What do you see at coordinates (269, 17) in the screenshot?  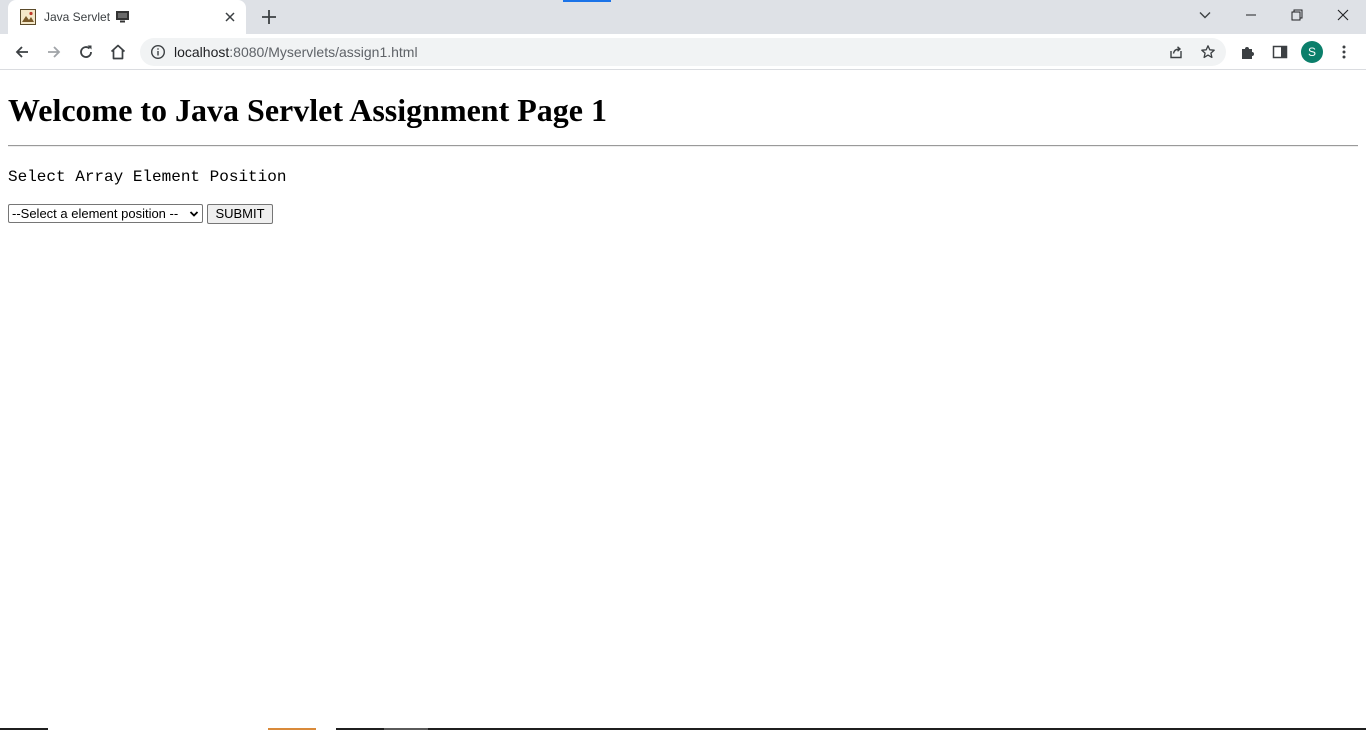 I see `plus-icon` at bounding box center [269, 17].